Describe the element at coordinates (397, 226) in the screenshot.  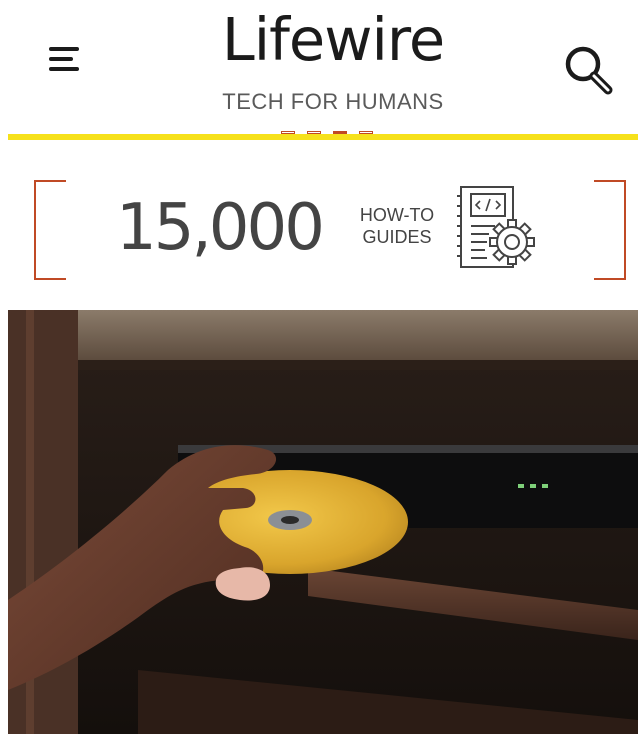
I see `guides-label: HOW-TO GUIDES` at that location.